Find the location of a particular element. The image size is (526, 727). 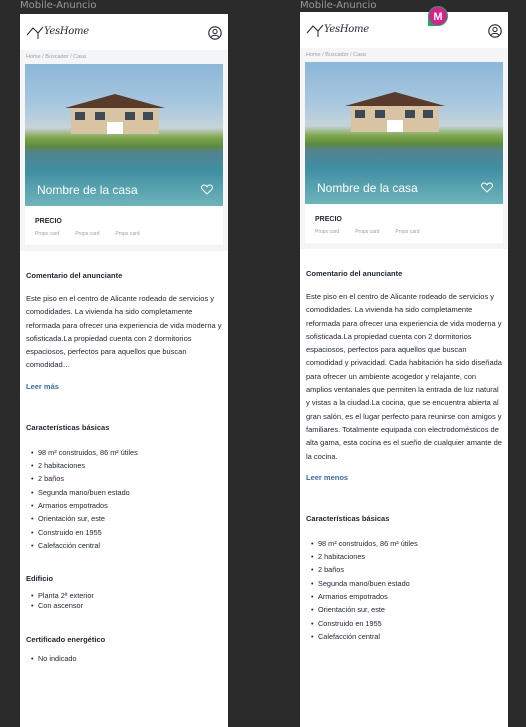

list-item: Planta 2ª exterior is located at coordinates (124, 596).